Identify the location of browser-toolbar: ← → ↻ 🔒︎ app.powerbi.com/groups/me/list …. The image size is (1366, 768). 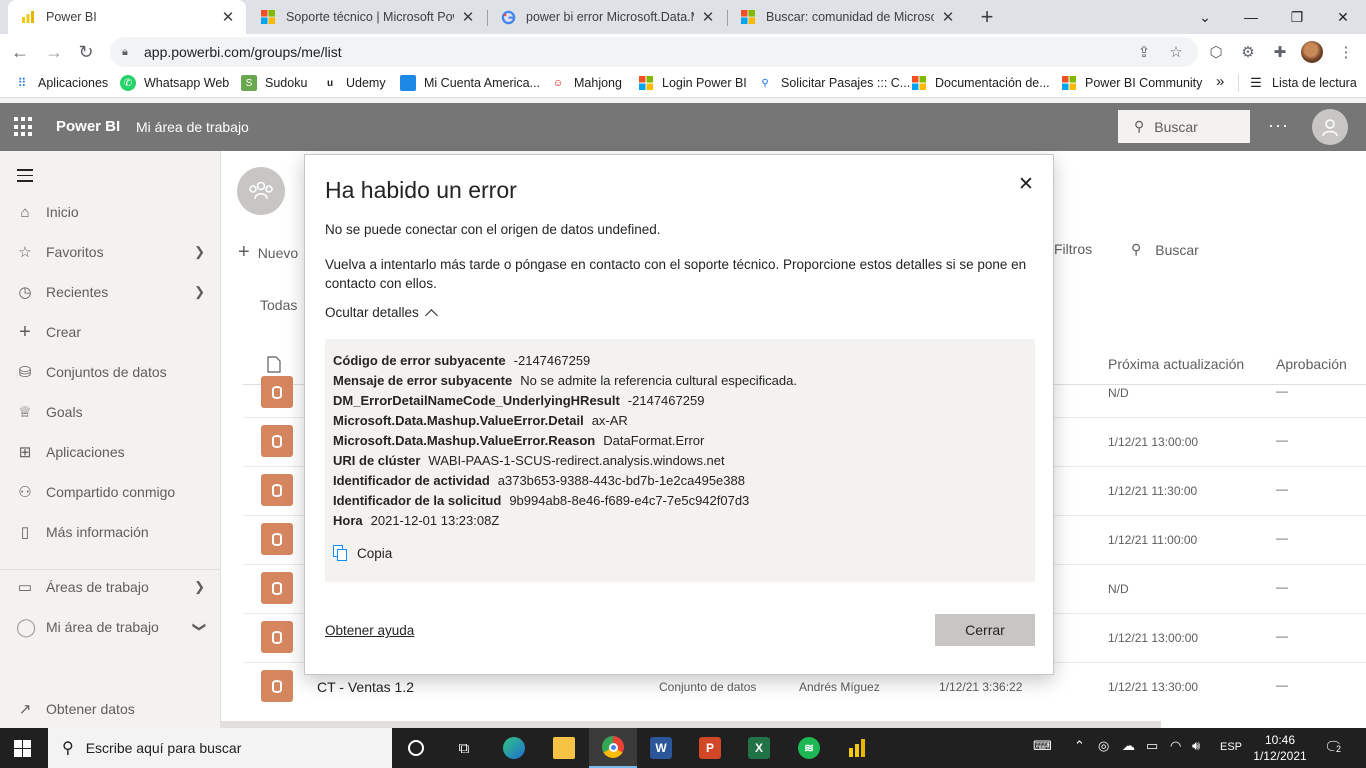
(683, 52).